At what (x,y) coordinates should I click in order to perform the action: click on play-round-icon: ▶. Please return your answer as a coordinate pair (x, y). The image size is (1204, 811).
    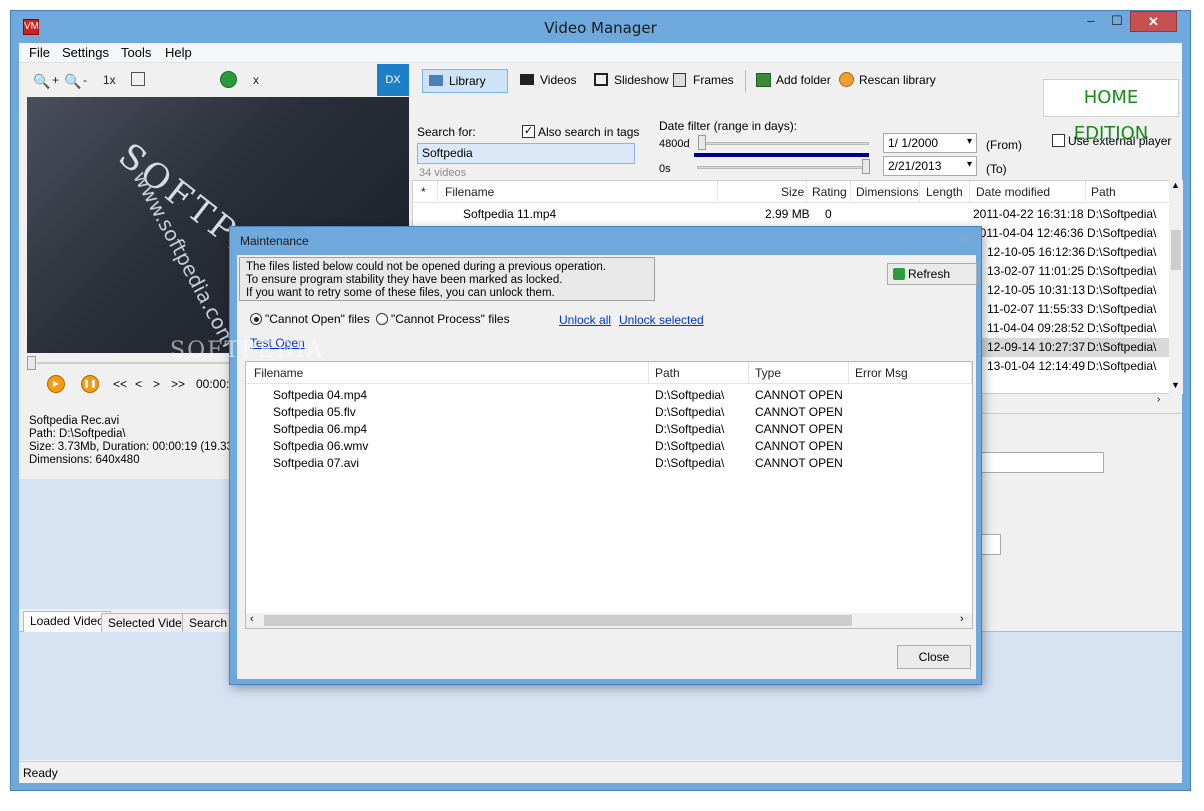
    Looking at the image, I should click on (56, 384).